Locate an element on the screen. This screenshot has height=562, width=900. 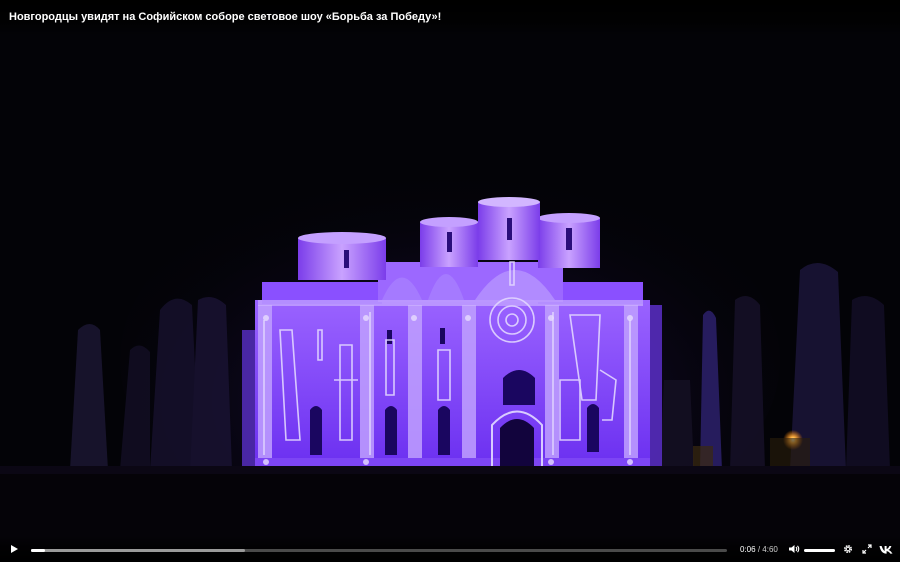
time-display: 0:06 / 4:60 is located at coordinates (759, 549).